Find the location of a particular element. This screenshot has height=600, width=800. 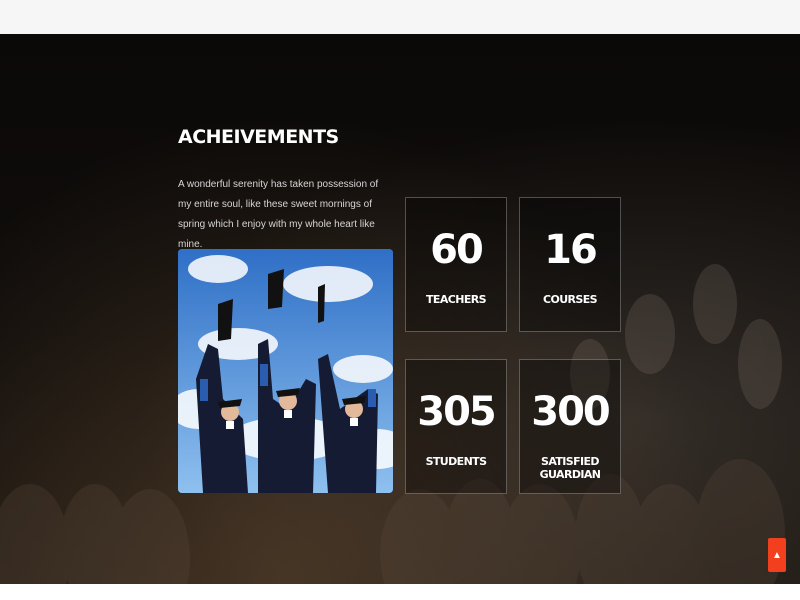

stat-value: 16 is located at coordinates (571, 250).